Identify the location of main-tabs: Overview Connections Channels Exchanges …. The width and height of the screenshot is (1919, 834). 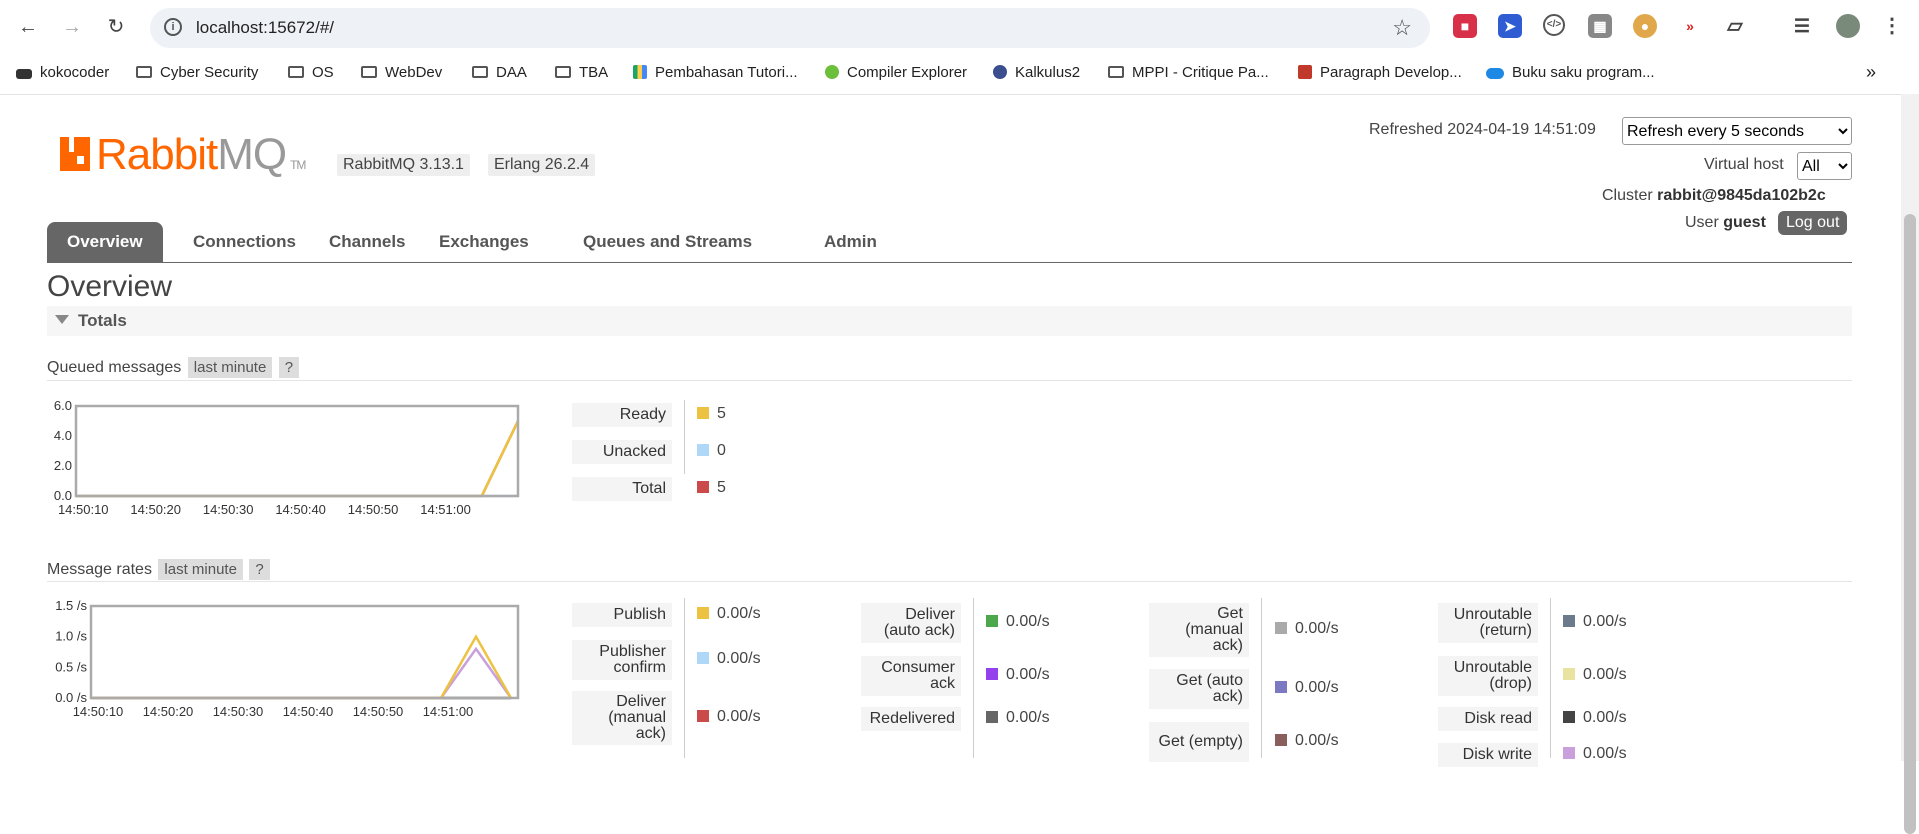
(949, 242).